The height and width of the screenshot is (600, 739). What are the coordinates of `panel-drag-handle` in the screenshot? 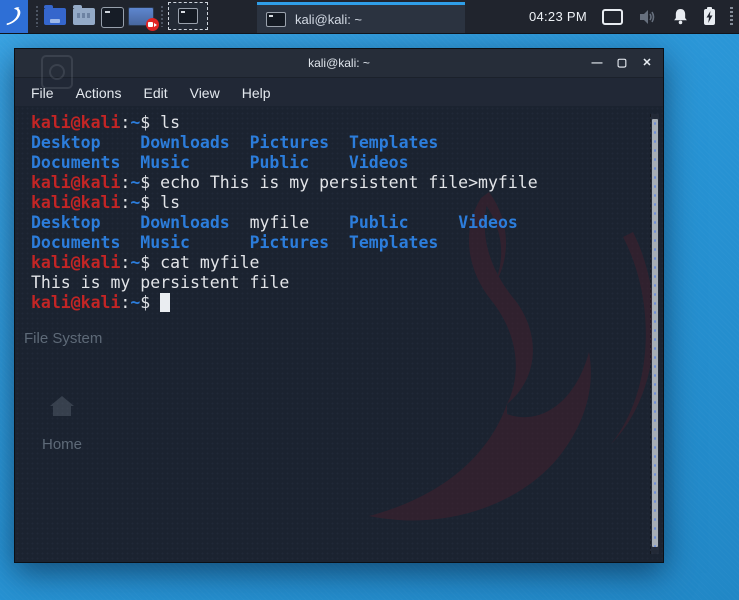 It's located at (731, 16).